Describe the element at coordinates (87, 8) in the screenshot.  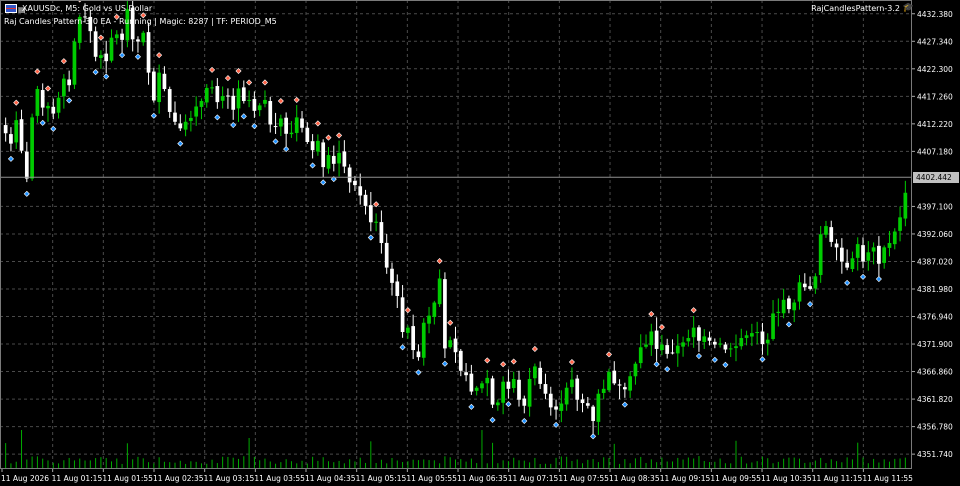
I see `symbol-header: XAUUSDc, M5: Gold vs US Dollar` at that location.